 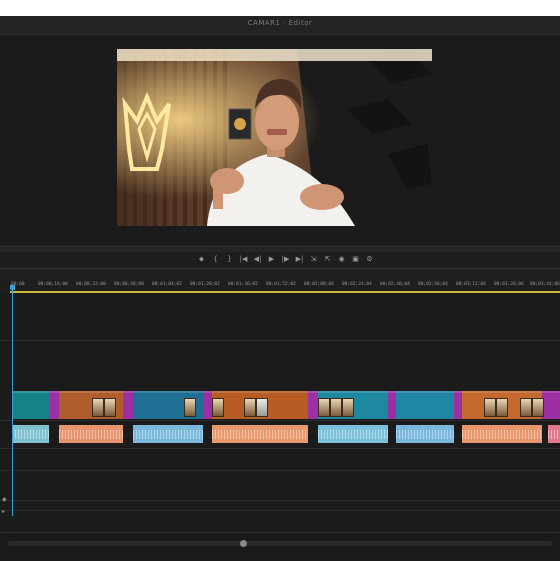 What do you see at coordinates (91, 284) in the screenshot?
I see `ruler-label: 00;00;32;00` at bounding box center [91, 284].